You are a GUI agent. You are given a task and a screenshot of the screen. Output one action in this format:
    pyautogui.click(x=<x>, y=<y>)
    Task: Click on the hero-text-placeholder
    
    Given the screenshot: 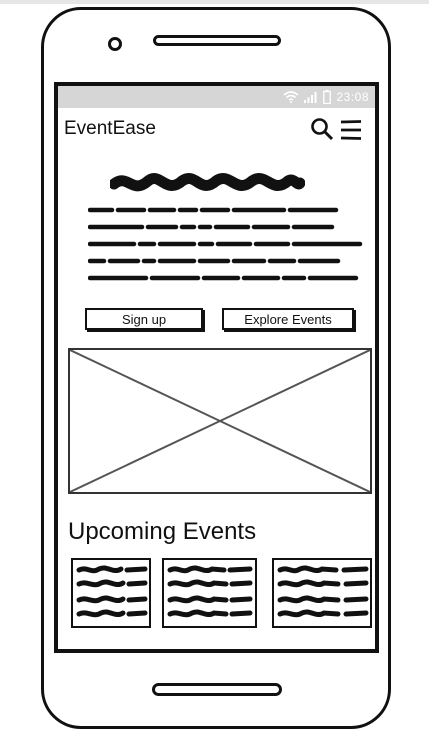 What is the action you would take?
    pyautogui.click(x=225, y=244)
    